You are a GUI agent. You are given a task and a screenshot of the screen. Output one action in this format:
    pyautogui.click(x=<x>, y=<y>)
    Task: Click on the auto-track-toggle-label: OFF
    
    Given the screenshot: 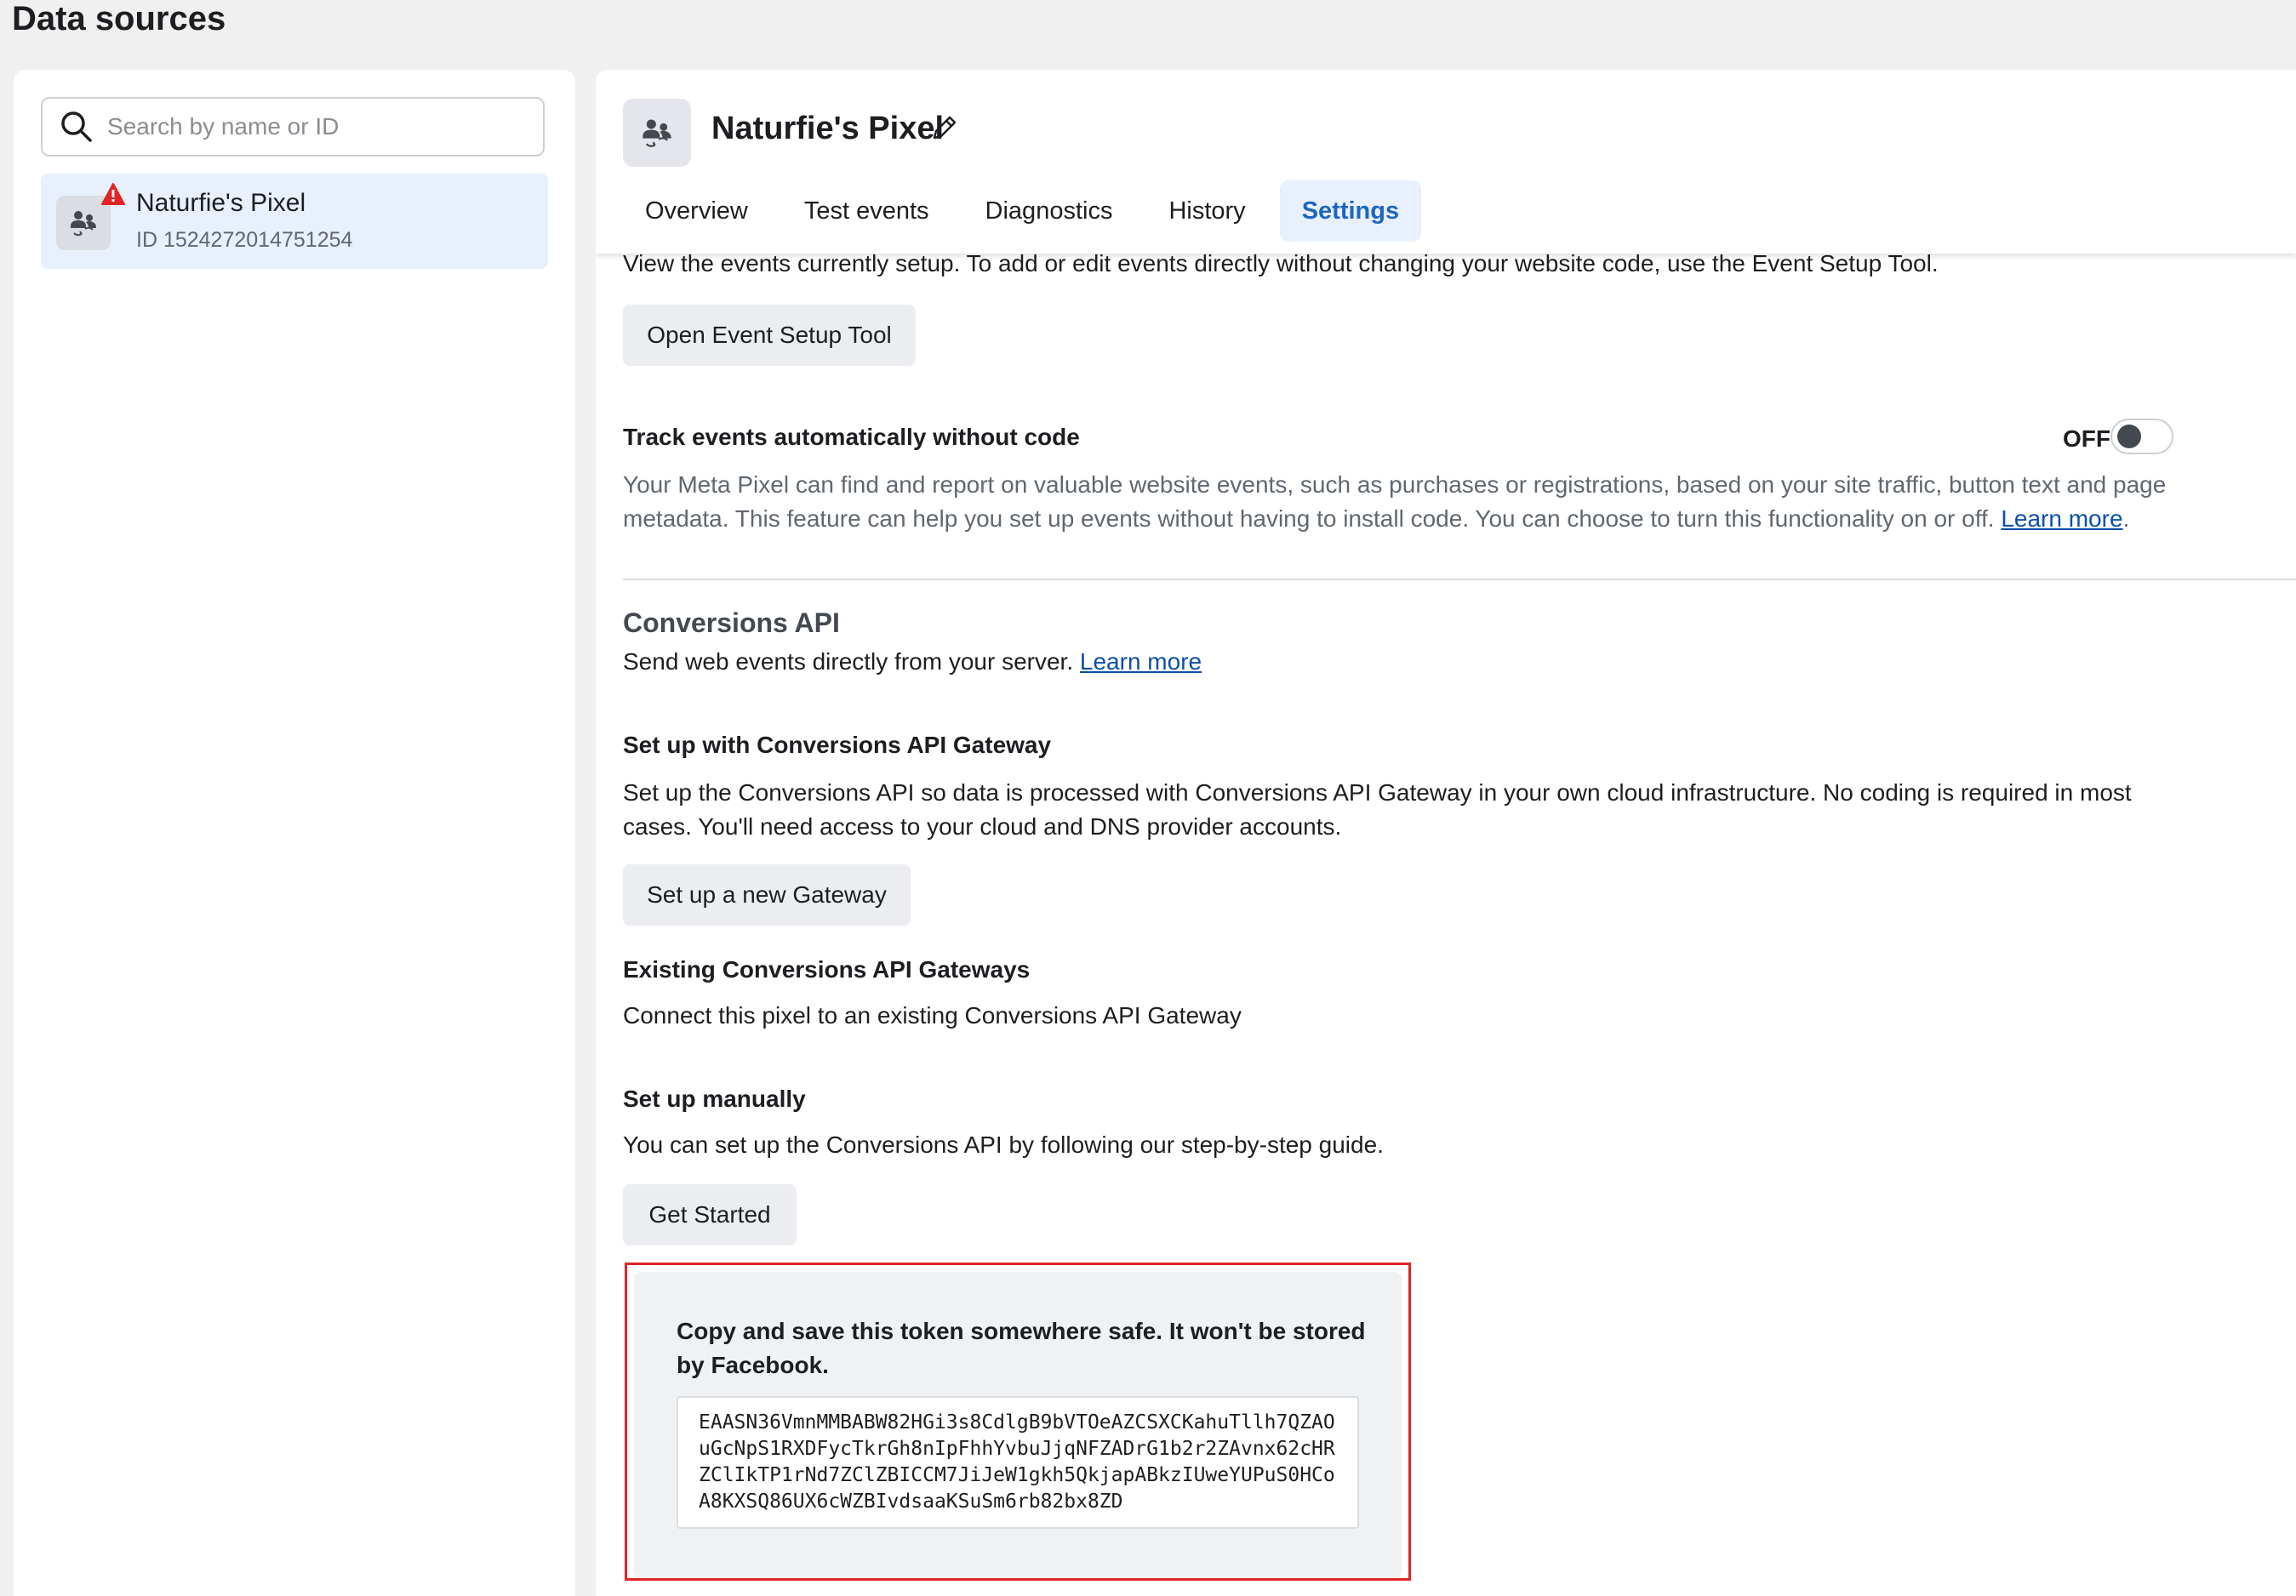 What is the action you would take?
    pyautogui.click(x=2087, y=438)
    